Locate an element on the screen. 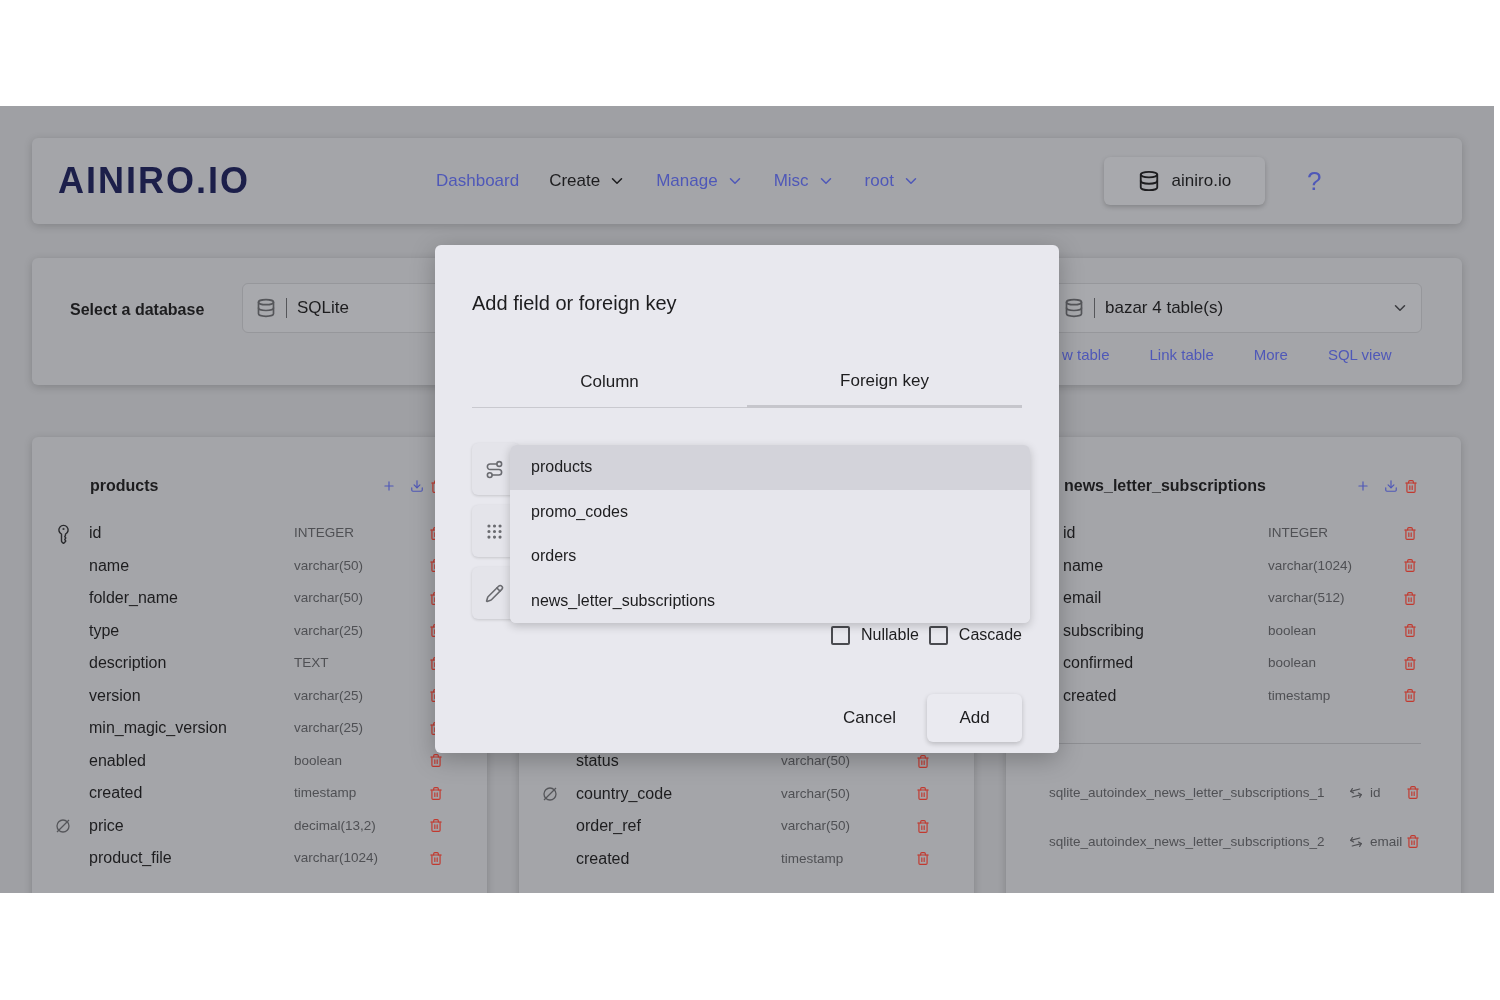 The height and width of the screenshot is (1000, 1500). column-name: confirmed is located at coordinates (1099, 663).